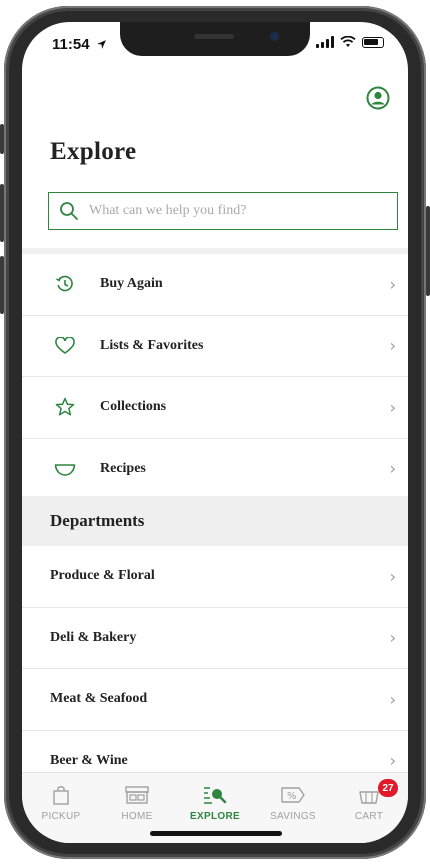  What do you see at coordinates (131, 284) in the screenshot?
I see `list-item-label: Buy Again` at bounding box center [131, 284].